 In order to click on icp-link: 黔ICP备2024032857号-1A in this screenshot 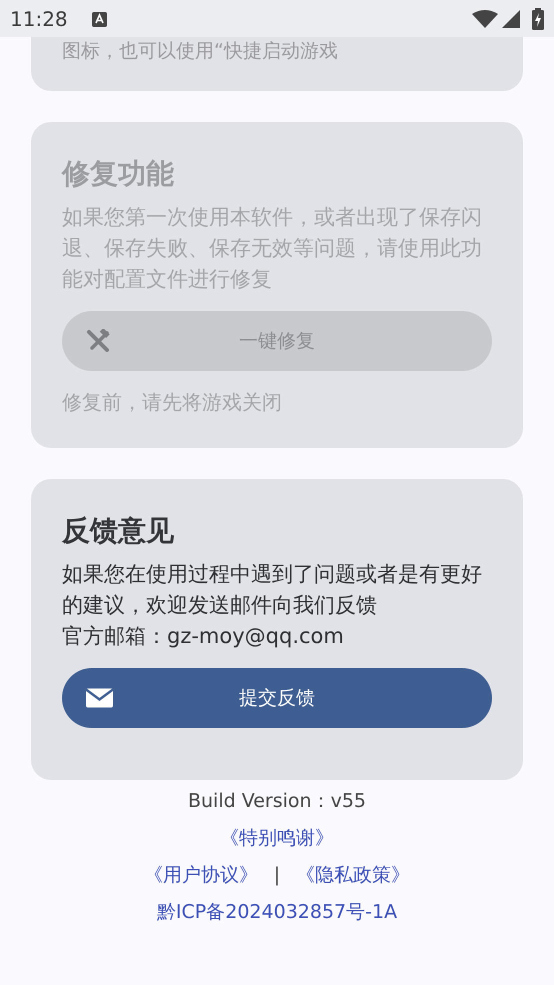, I will do `click(277, 912)`.